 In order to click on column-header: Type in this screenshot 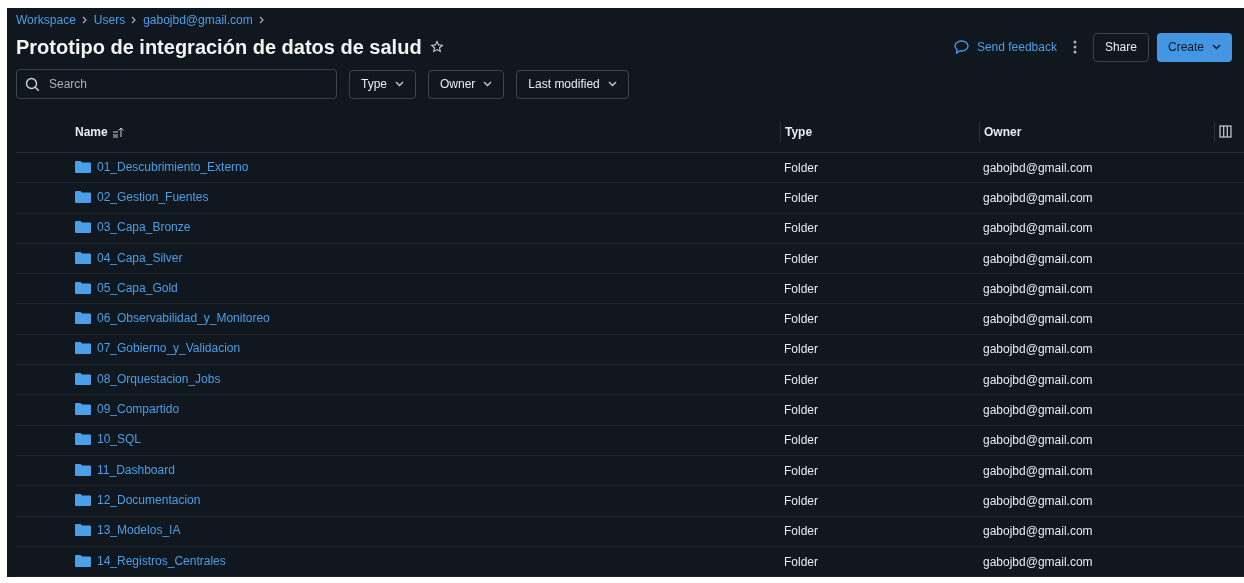, I will do `click(799, 131)`.